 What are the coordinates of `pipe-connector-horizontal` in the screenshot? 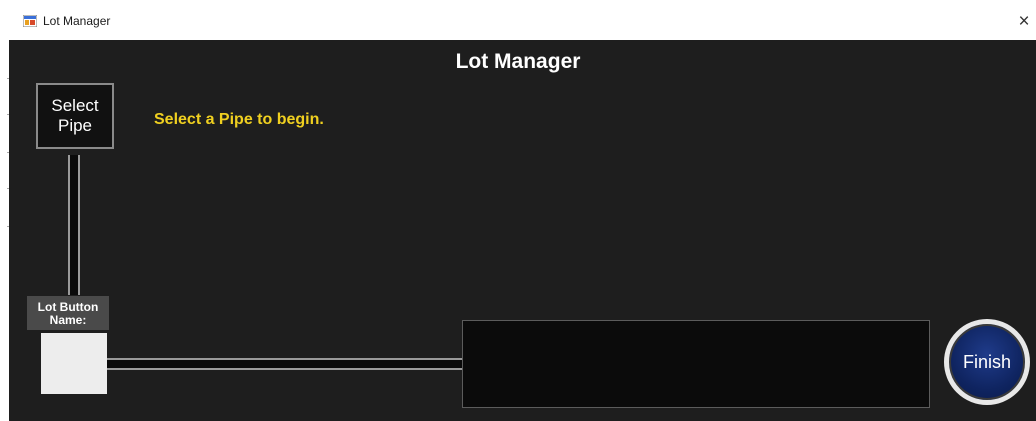 It's located at (285, 364).